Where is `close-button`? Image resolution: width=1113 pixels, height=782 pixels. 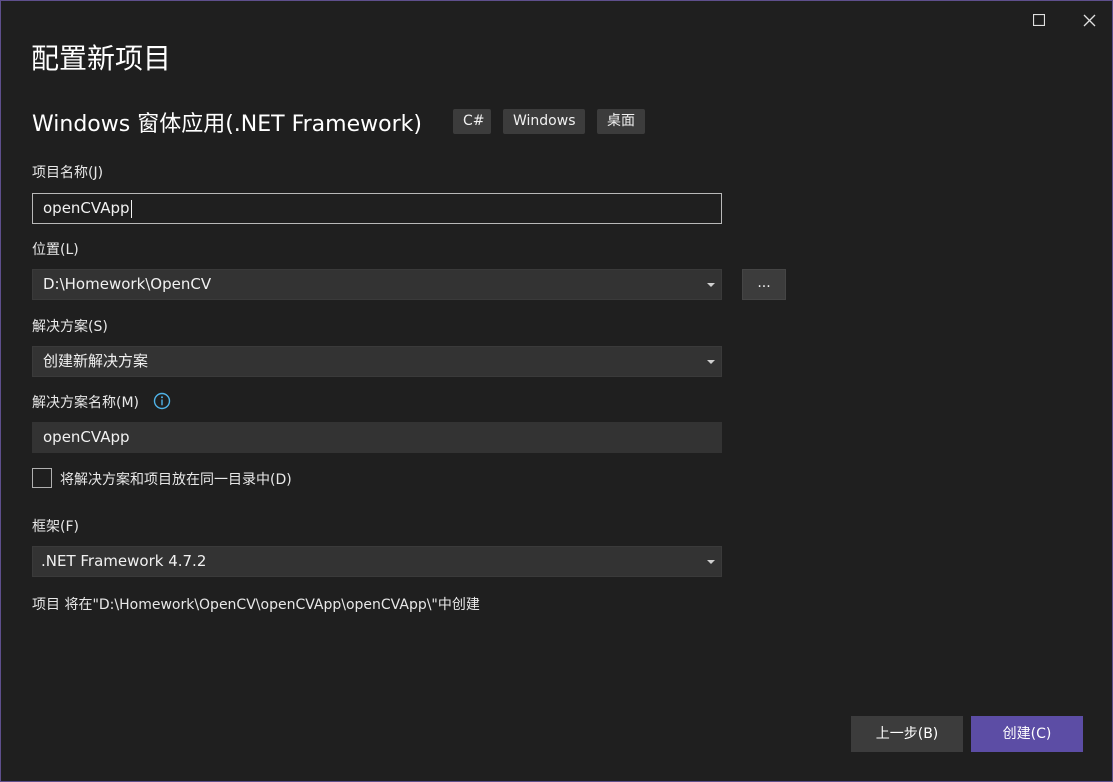 close-button is located at coordinates (1089, 20).